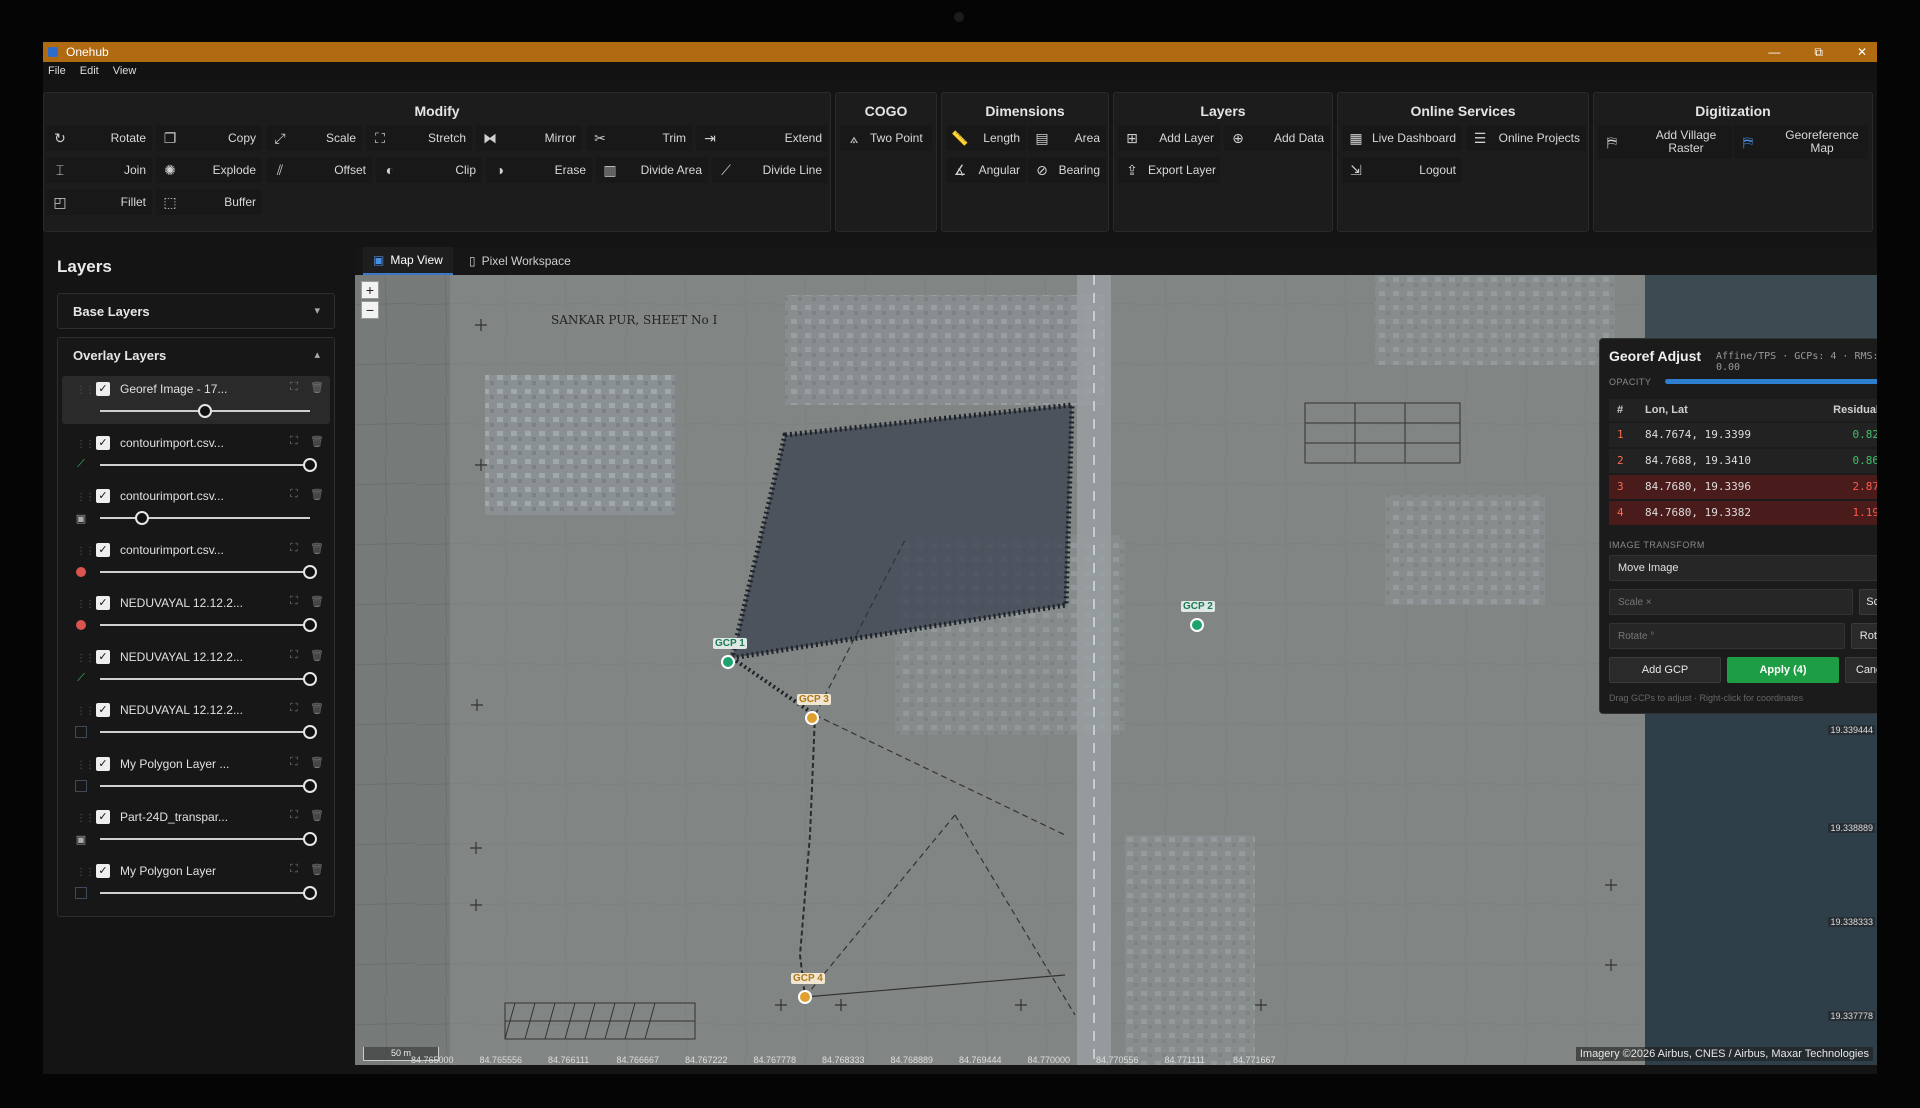  Describe the element at coordinates (99, 202) in the screenshot. I see `fillet-button: ◰ Fillet` at that location.